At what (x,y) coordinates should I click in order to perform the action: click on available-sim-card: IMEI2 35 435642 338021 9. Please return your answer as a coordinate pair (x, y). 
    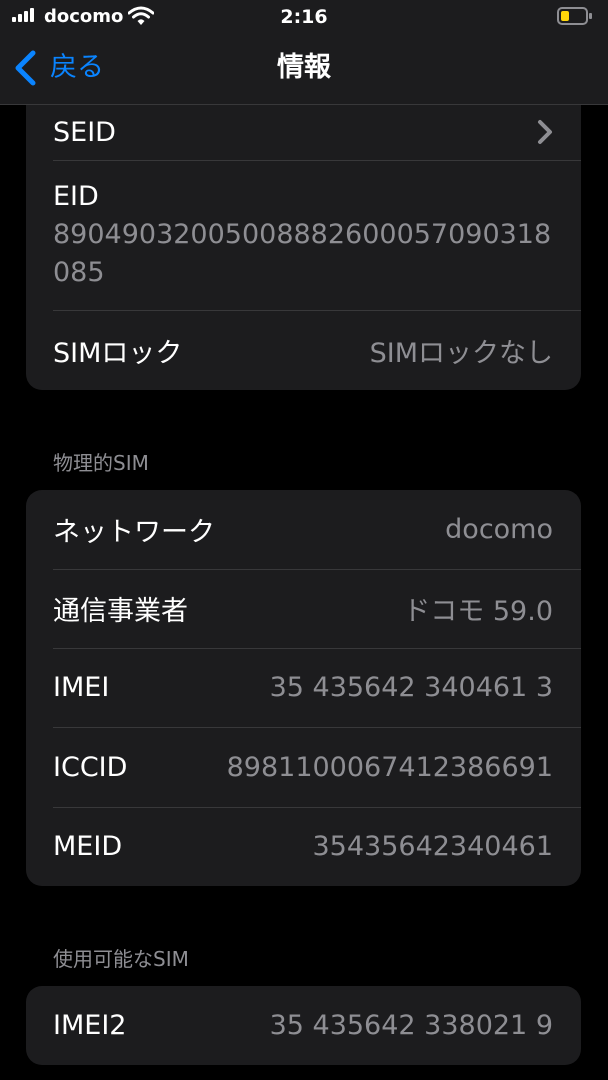
    Looking at the image, I should click on (303, 1025).